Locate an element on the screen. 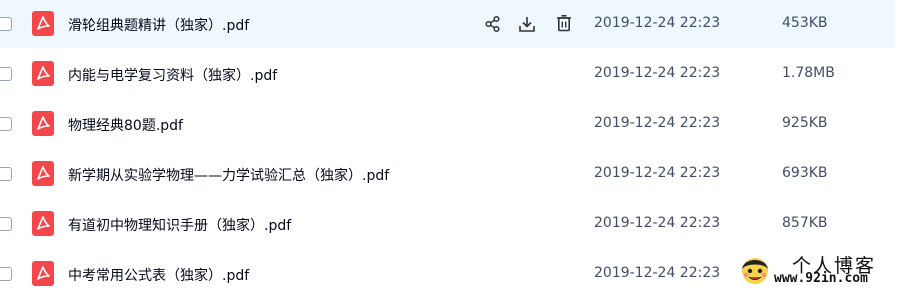 This screenshot has width=914, height=298. file-size: 453KB is located at coordinates (805, 23).